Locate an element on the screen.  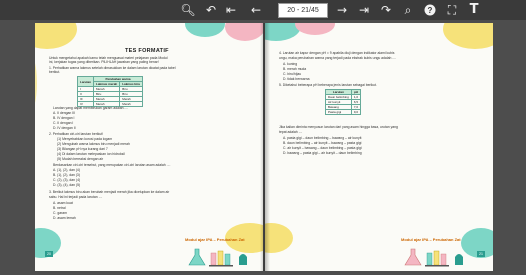
page-number: 20 is located at coordinates (49, 254).